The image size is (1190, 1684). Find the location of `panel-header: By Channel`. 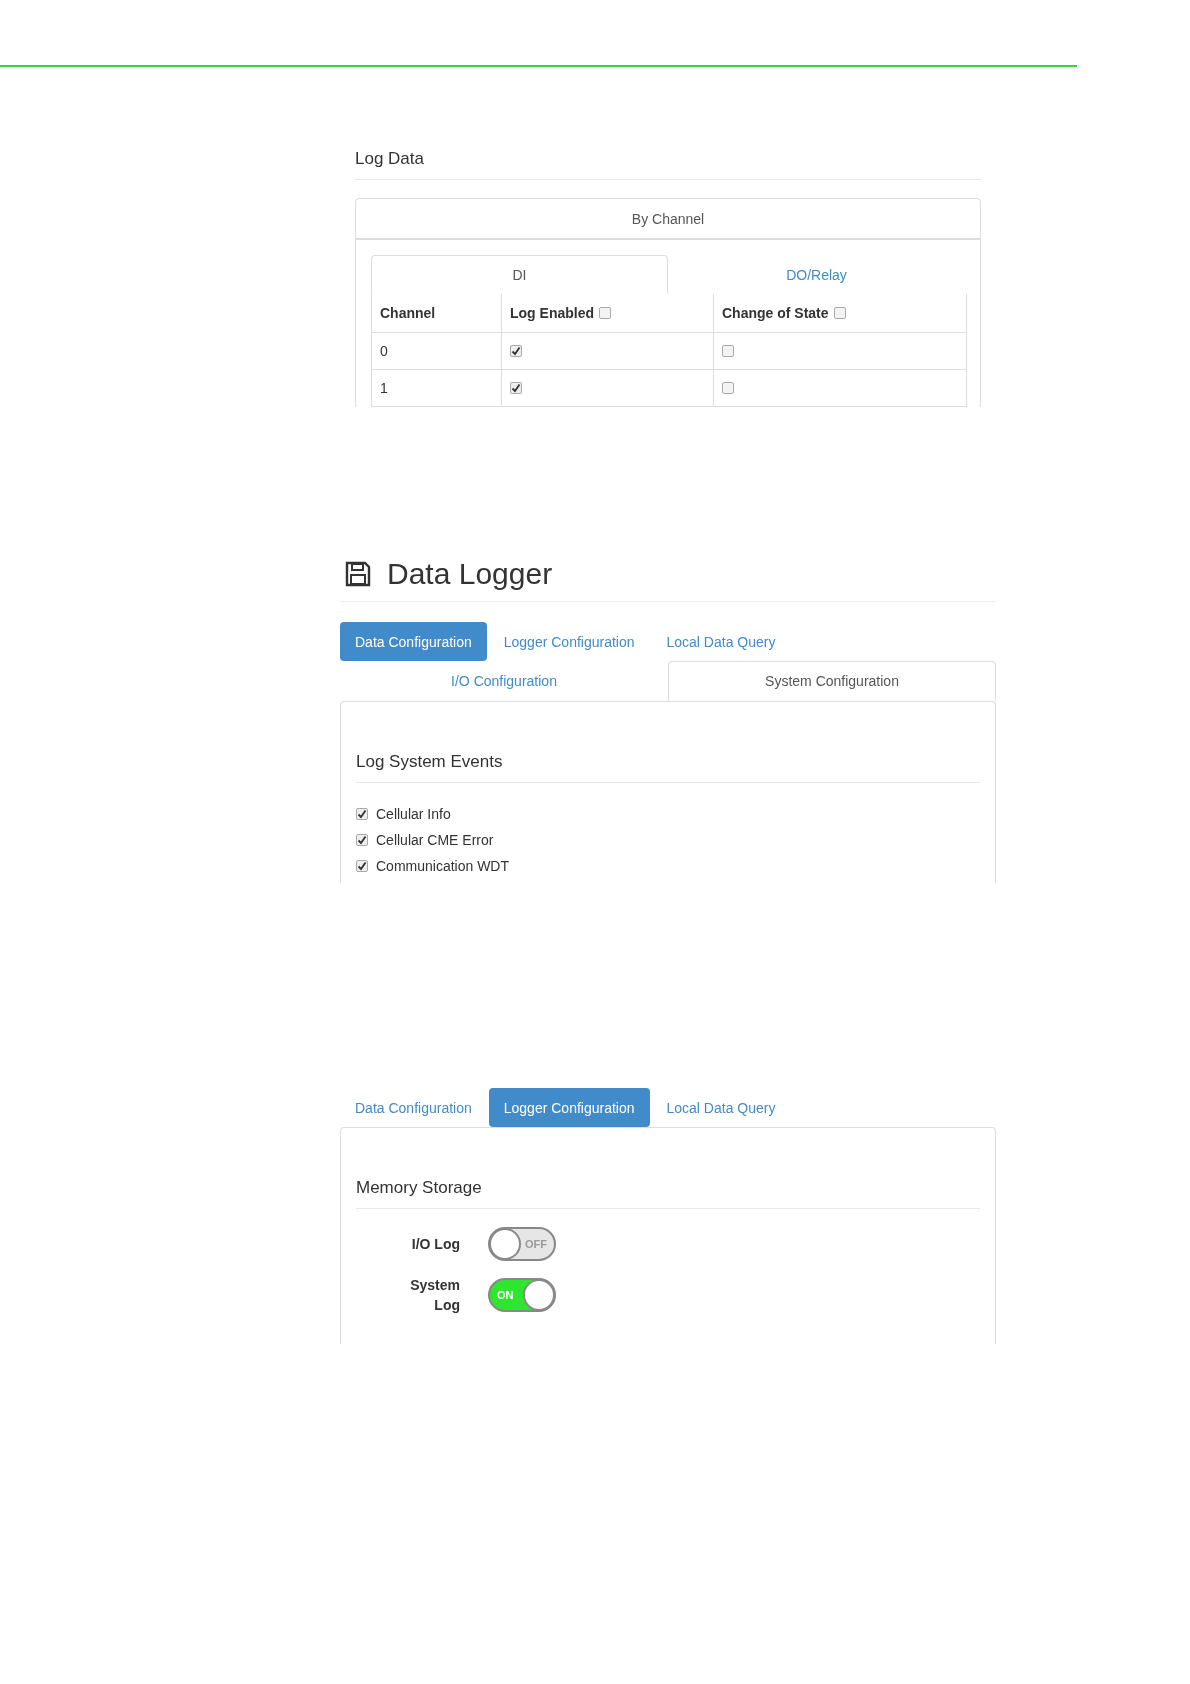

panel-header: By Channel is located at coordinates (668, 218).